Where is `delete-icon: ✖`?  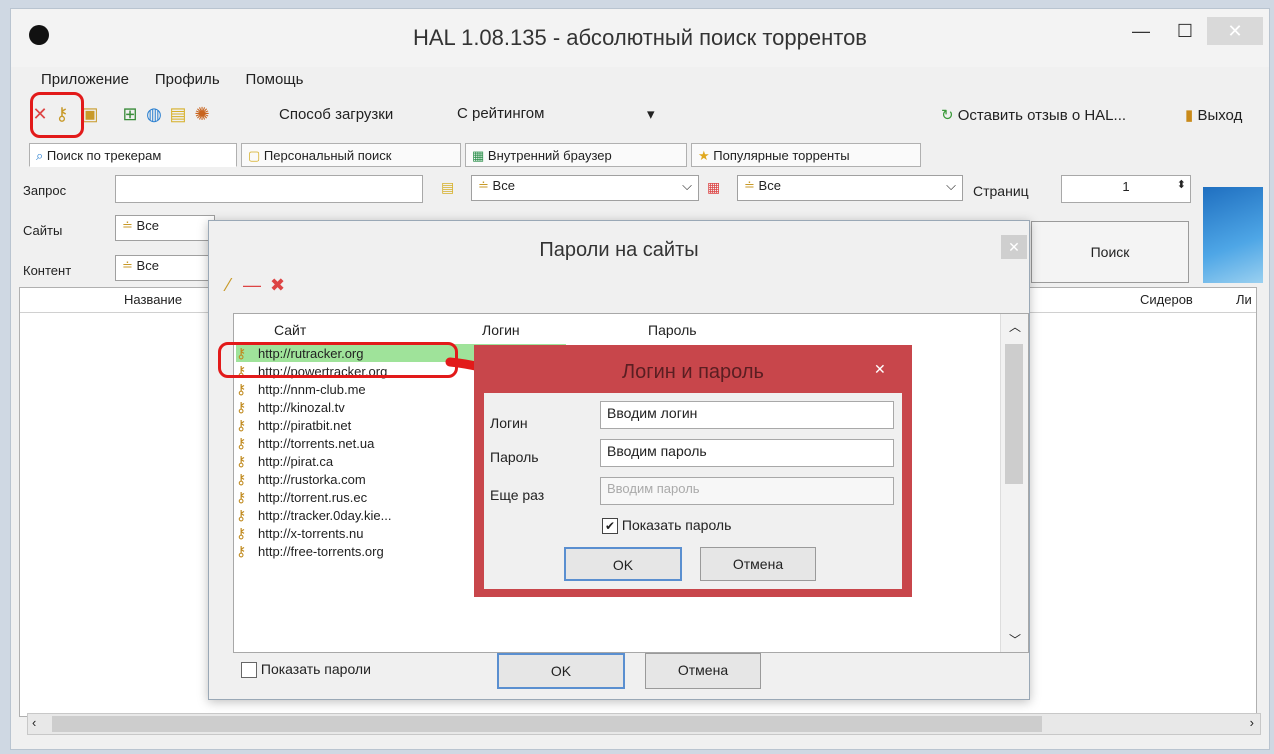
delete-icon: ✖ is located at coordinates (277, 285).